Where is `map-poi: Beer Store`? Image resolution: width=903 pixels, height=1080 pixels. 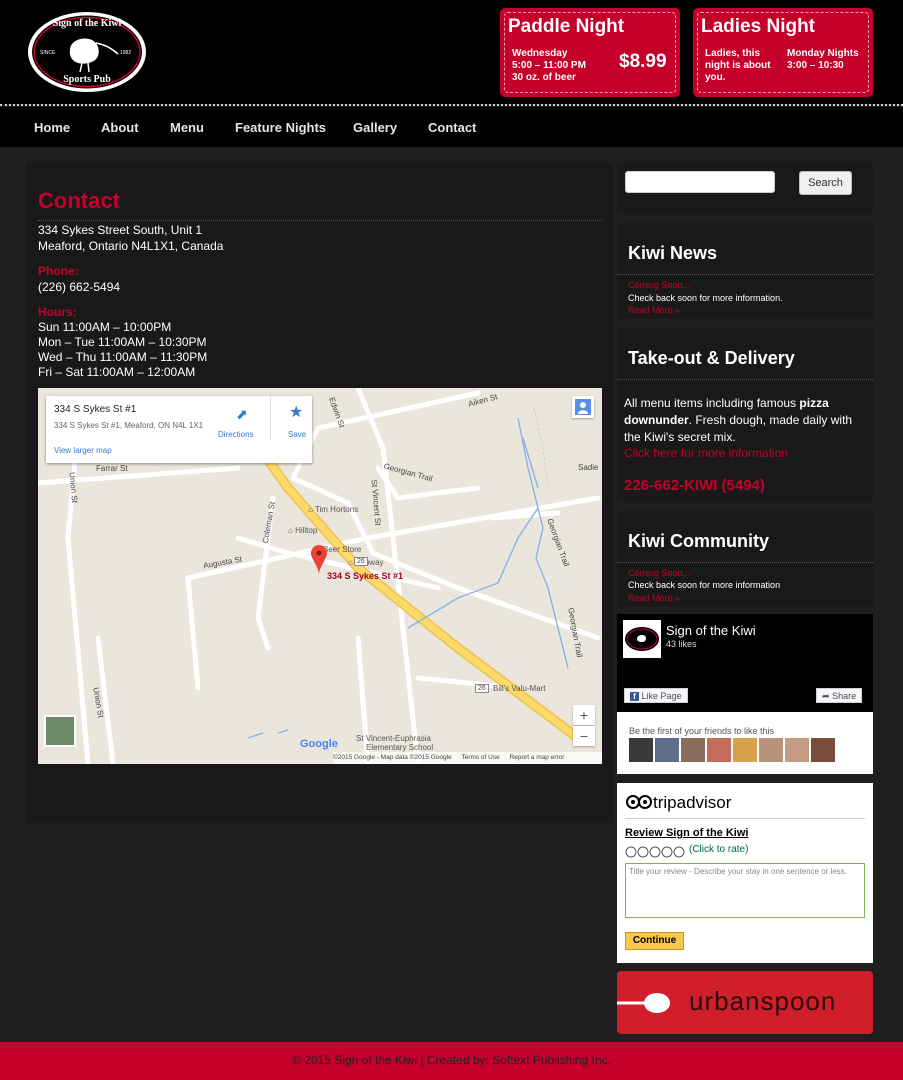 map-poi: Beer Store is located at coordinates (342, 549).